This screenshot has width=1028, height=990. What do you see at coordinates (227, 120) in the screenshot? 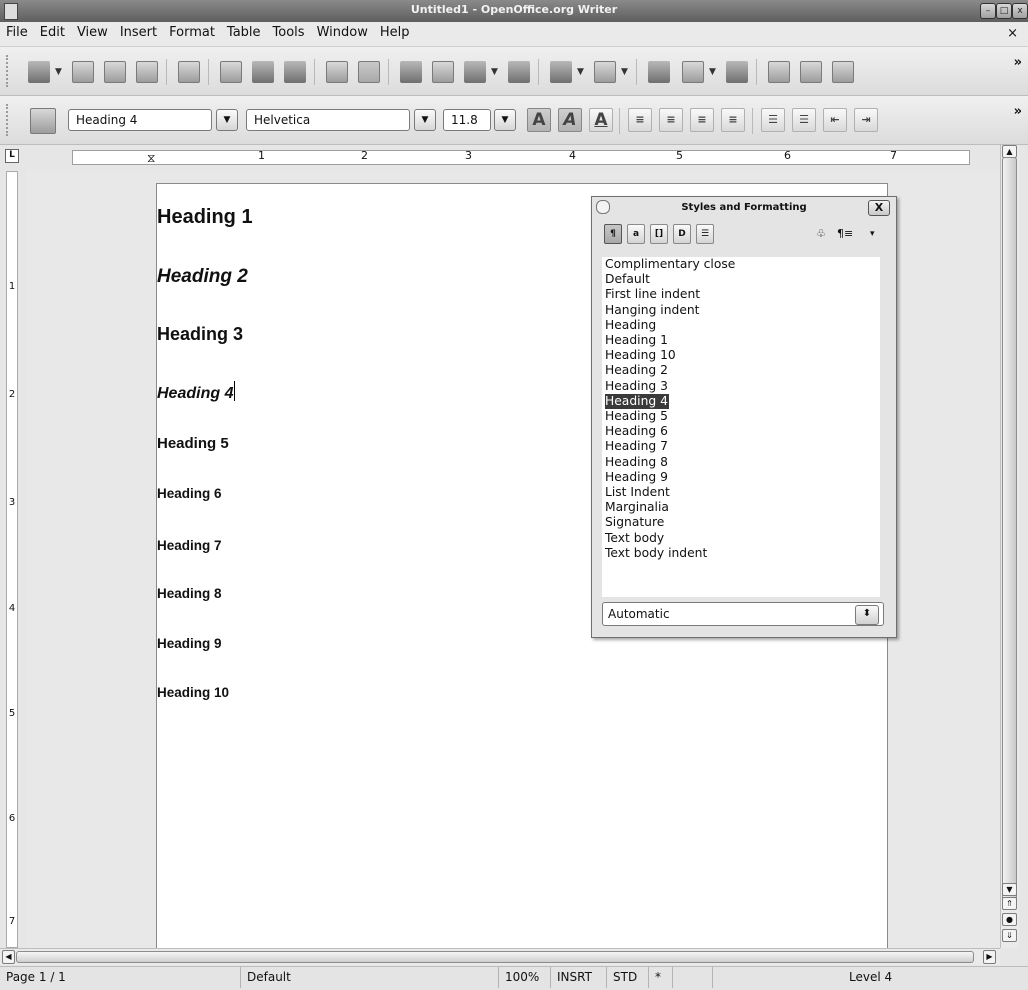
I see `paragraph-style-dropdown-icon: ▼` at bounding box center [227, 120].